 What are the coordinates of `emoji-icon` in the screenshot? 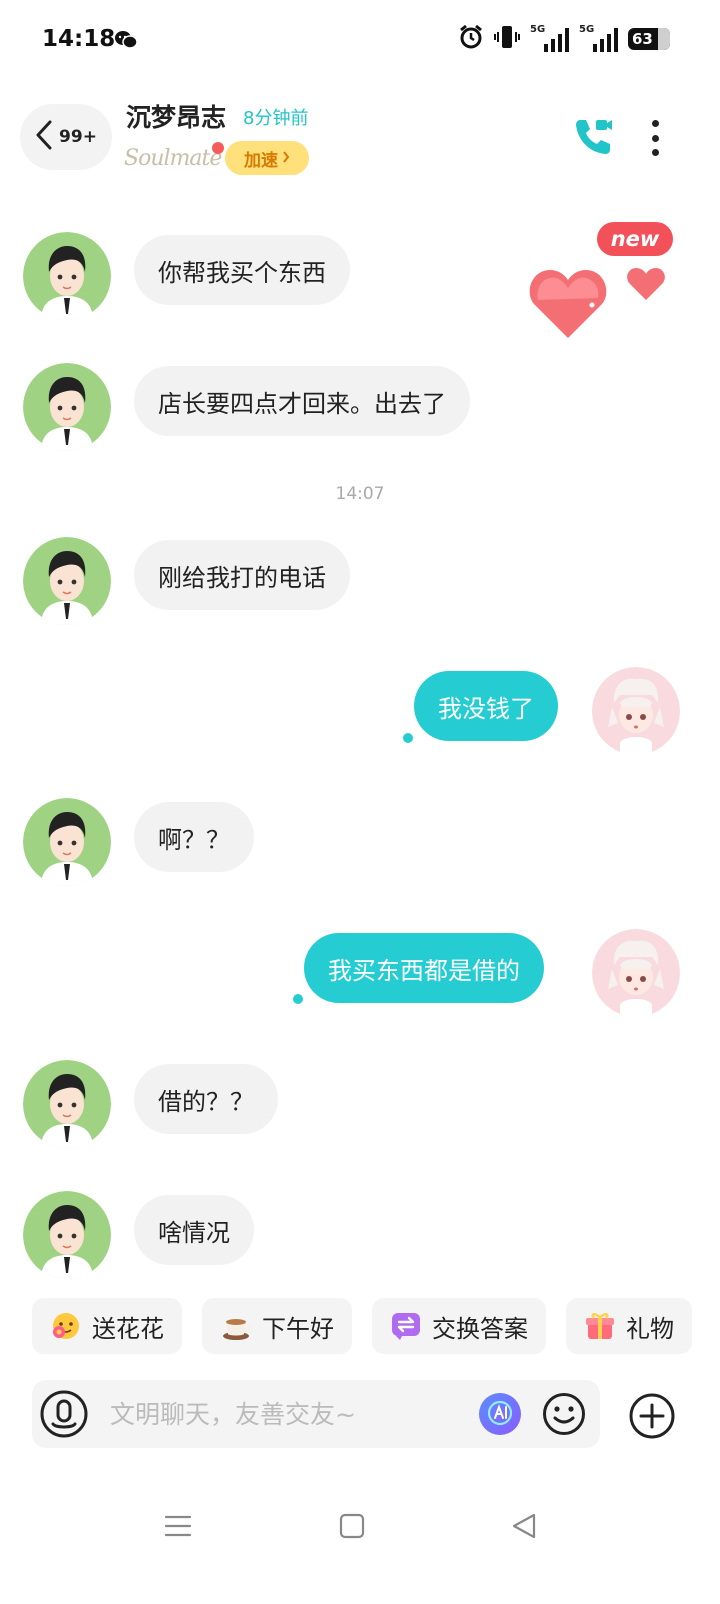 It's located at (564, 1416).